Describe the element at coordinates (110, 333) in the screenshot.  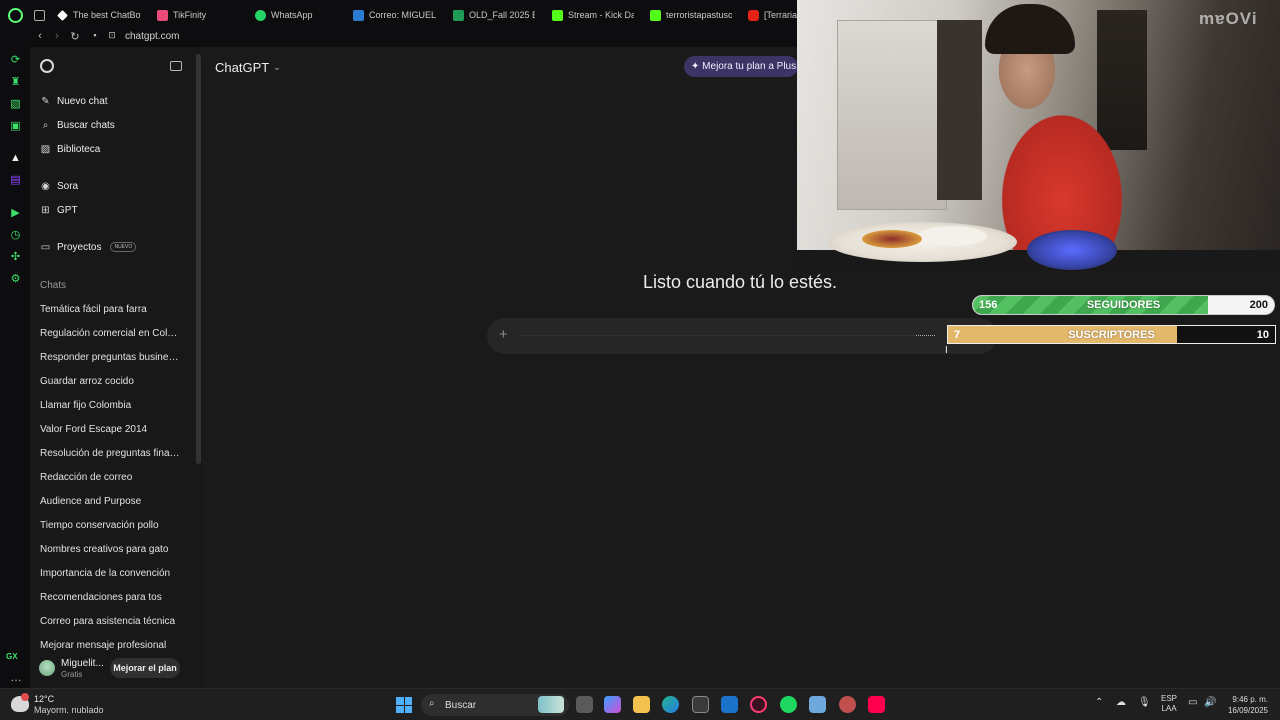
I see `chat-item: Regulación comercial en Colombia` at that location.